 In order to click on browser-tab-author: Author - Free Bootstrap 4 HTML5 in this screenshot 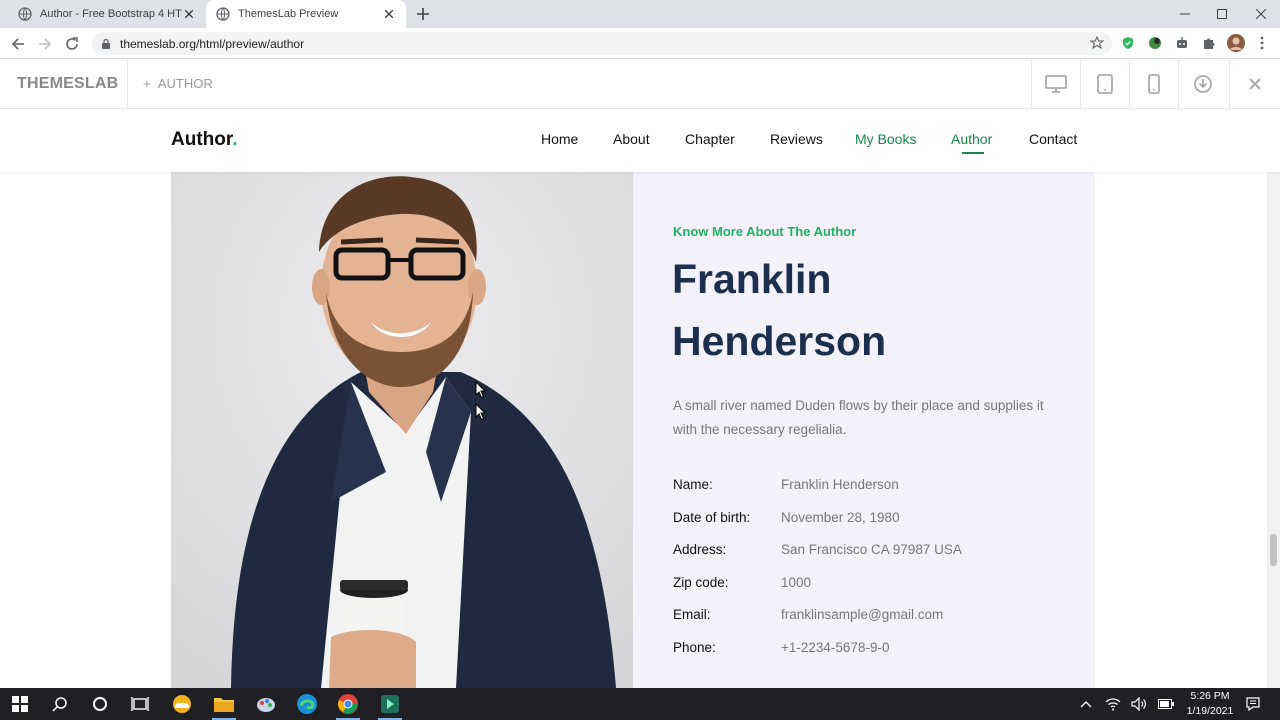, I will do `click(107, 14)`.